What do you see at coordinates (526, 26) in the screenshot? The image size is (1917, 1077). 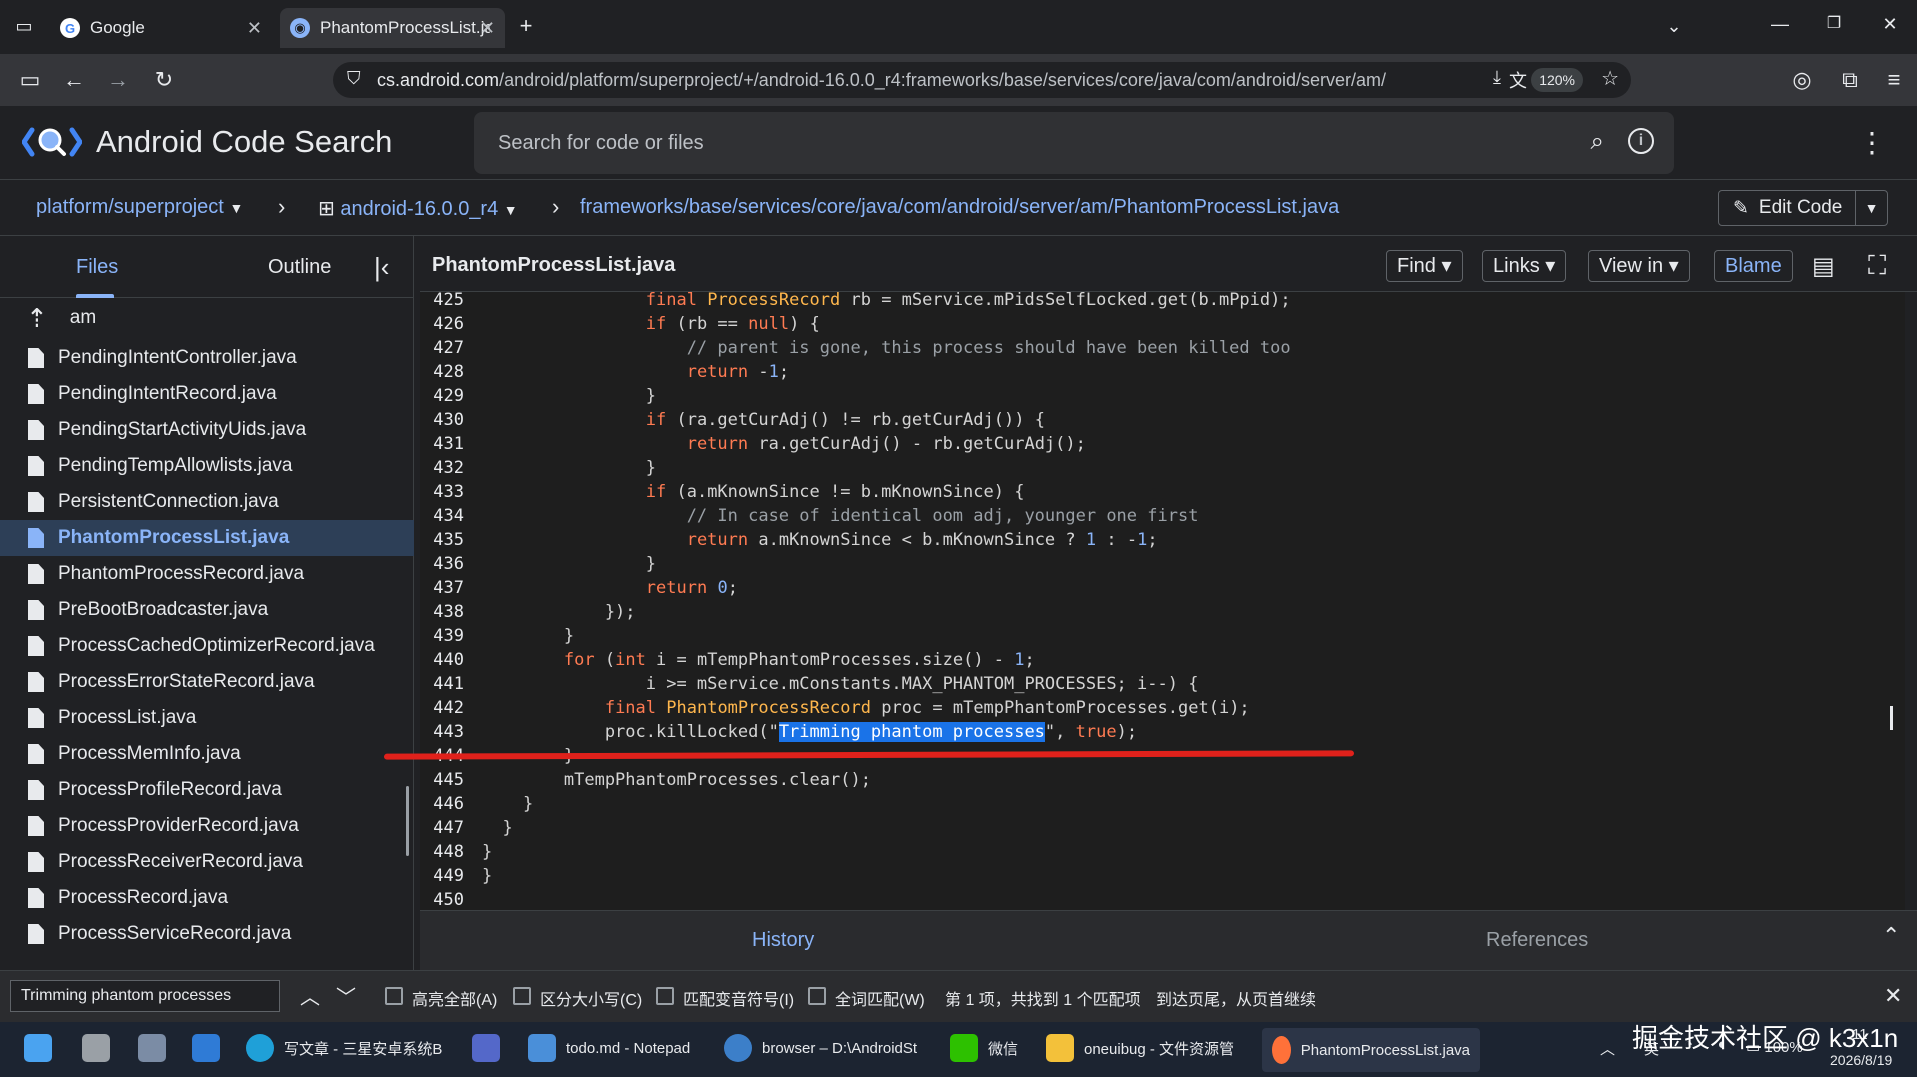 I see `new-tab-icon: +` at bounding box center [526, 26].